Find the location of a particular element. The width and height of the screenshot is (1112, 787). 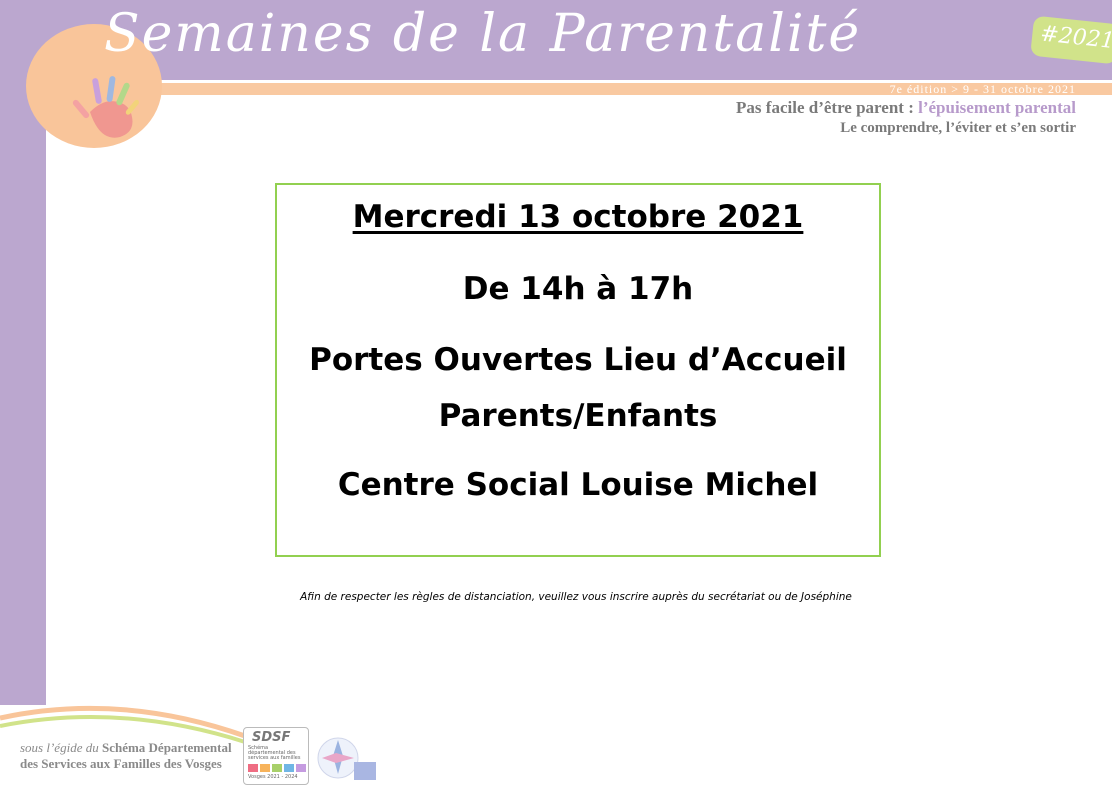

sdsf-title: SDSF is located at coordinates (271, 737).